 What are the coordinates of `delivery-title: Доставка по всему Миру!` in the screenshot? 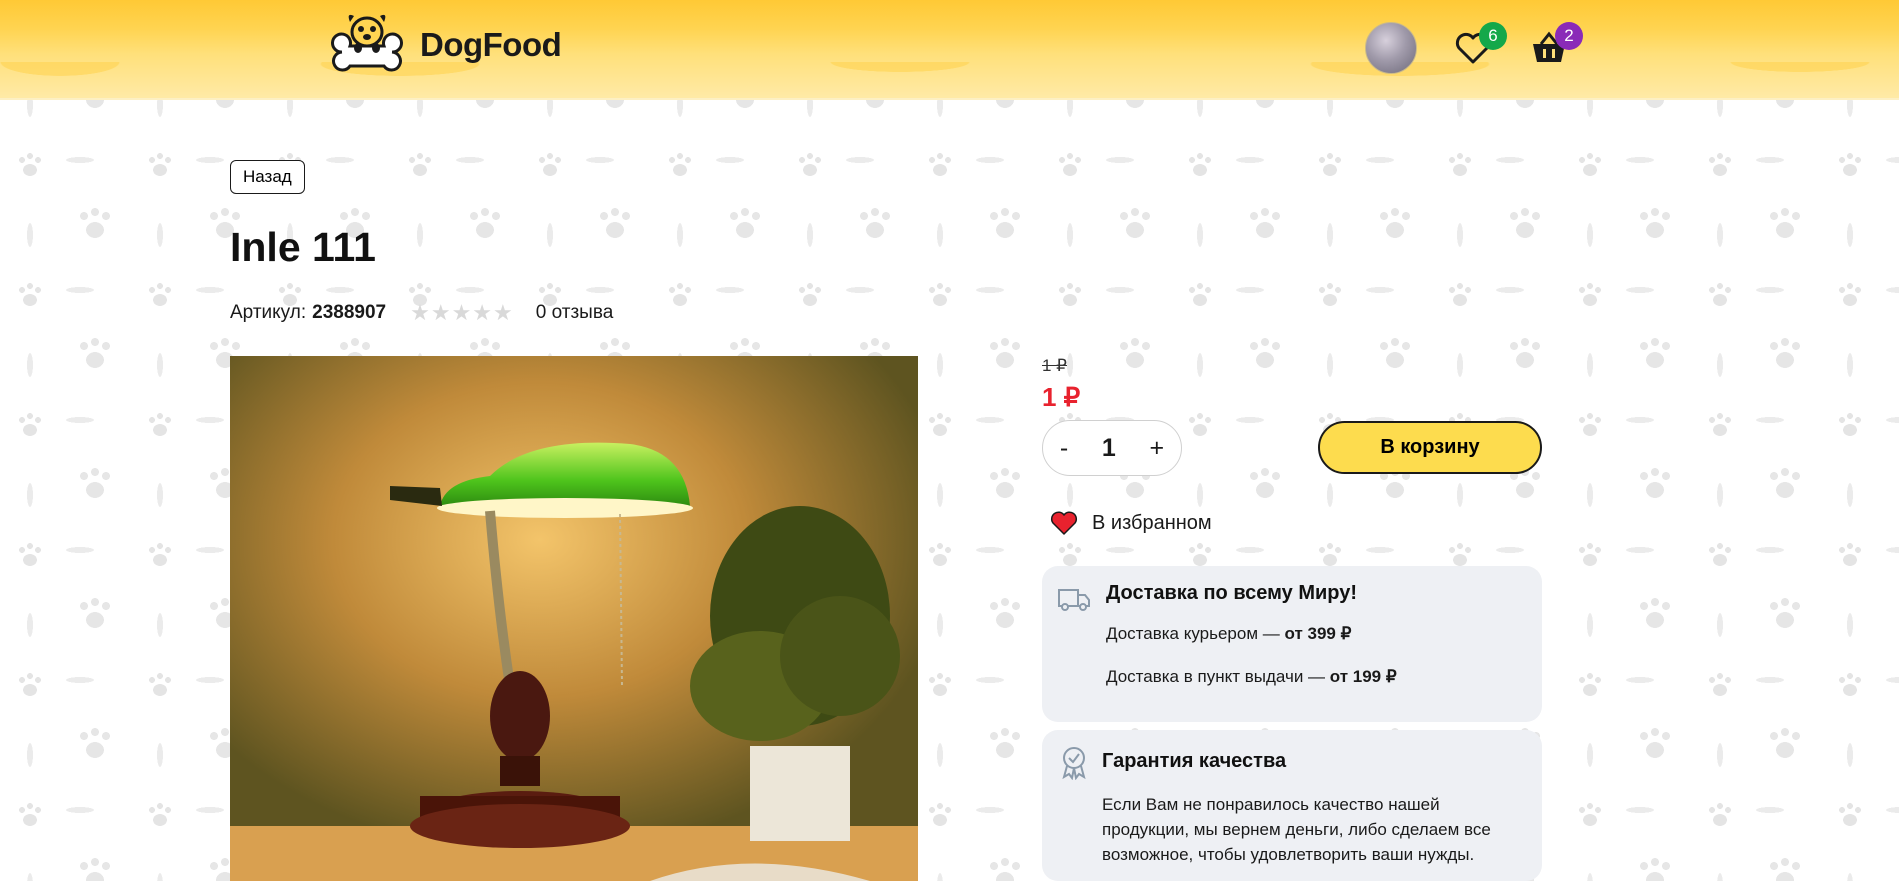 It's located at (1232, 593).